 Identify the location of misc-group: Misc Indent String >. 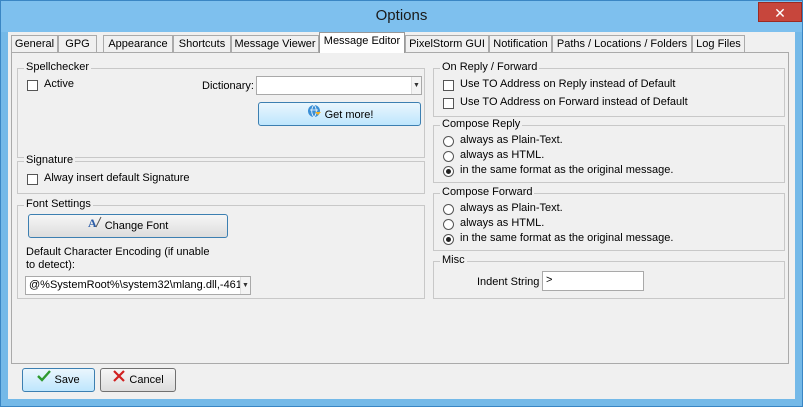
(609, 276).